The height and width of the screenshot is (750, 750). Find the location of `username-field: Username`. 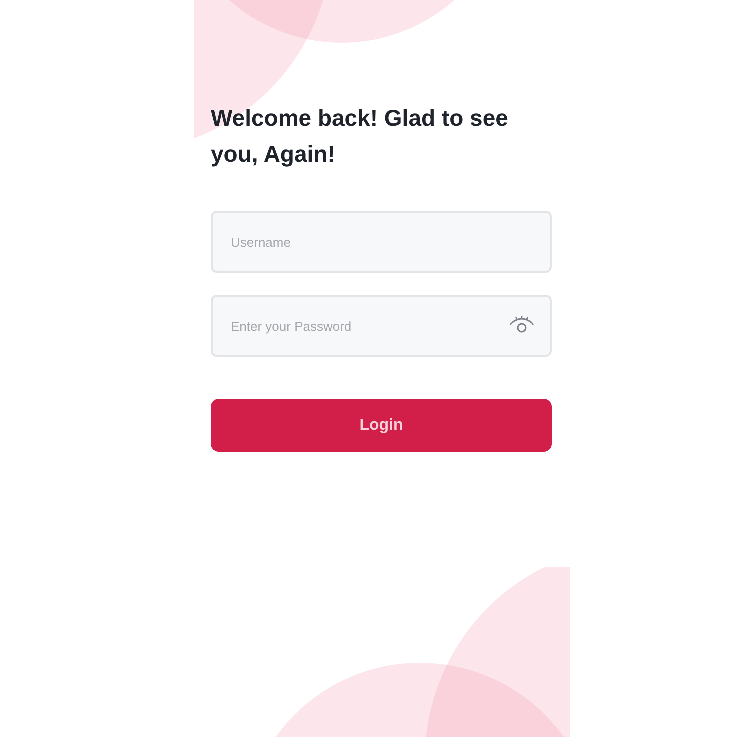

username-field: Username is located at coordinates (381, 242).